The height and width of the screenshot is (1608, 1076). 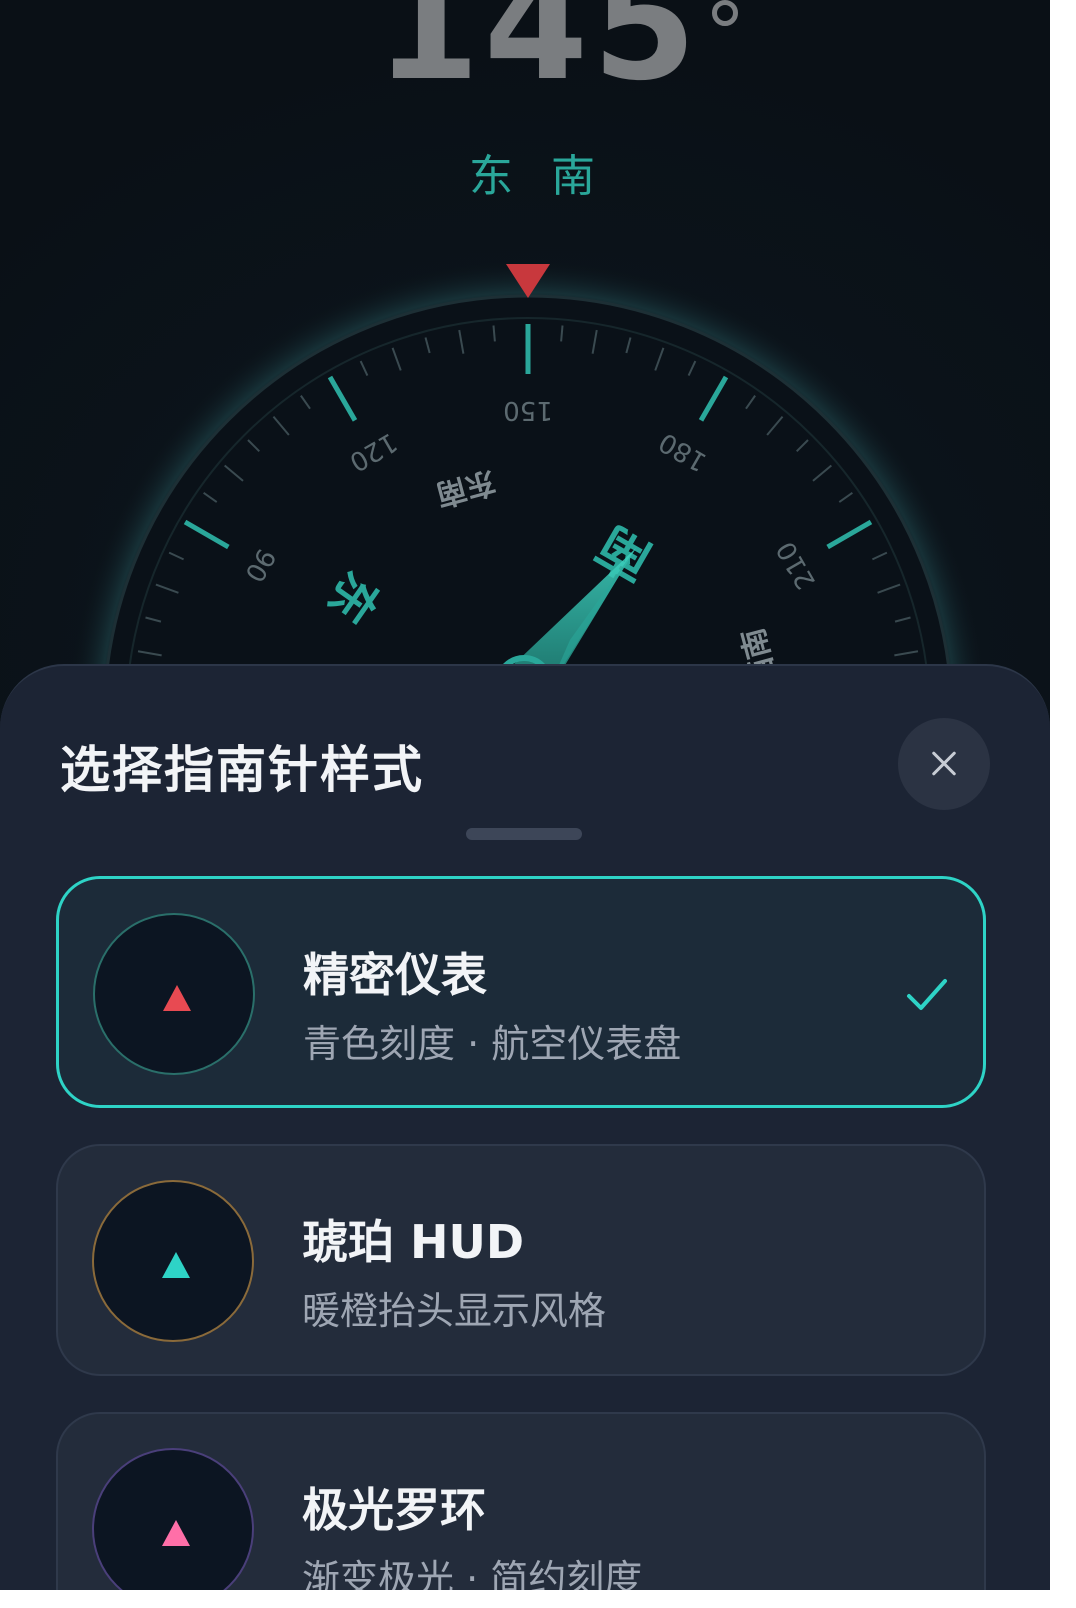 I want to click on style-option-precision: 精密仪表 青色刻度 · 航空仪表盘, so click(x=521, y=992).